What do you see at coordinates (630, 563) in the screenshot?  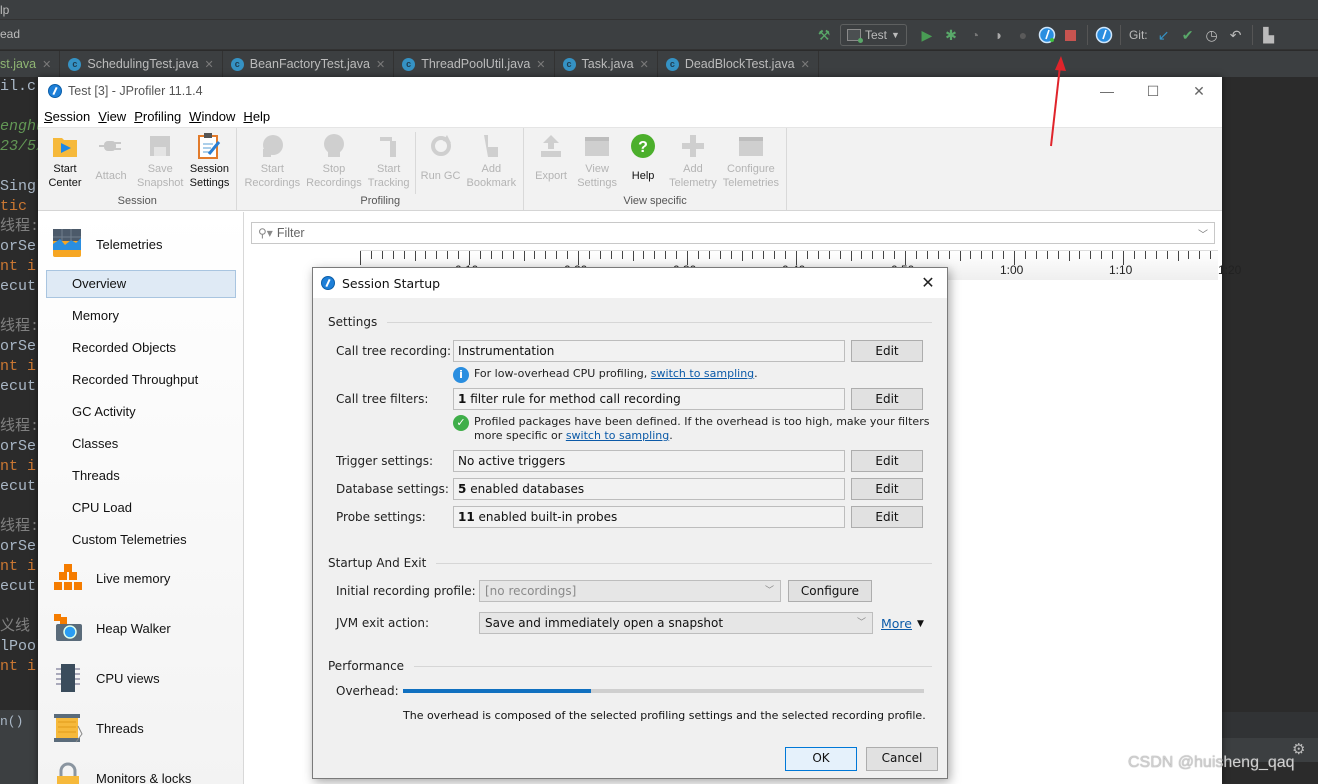 I see `startup-section-header: Startup And Exit` at bounding box center [630, 563].